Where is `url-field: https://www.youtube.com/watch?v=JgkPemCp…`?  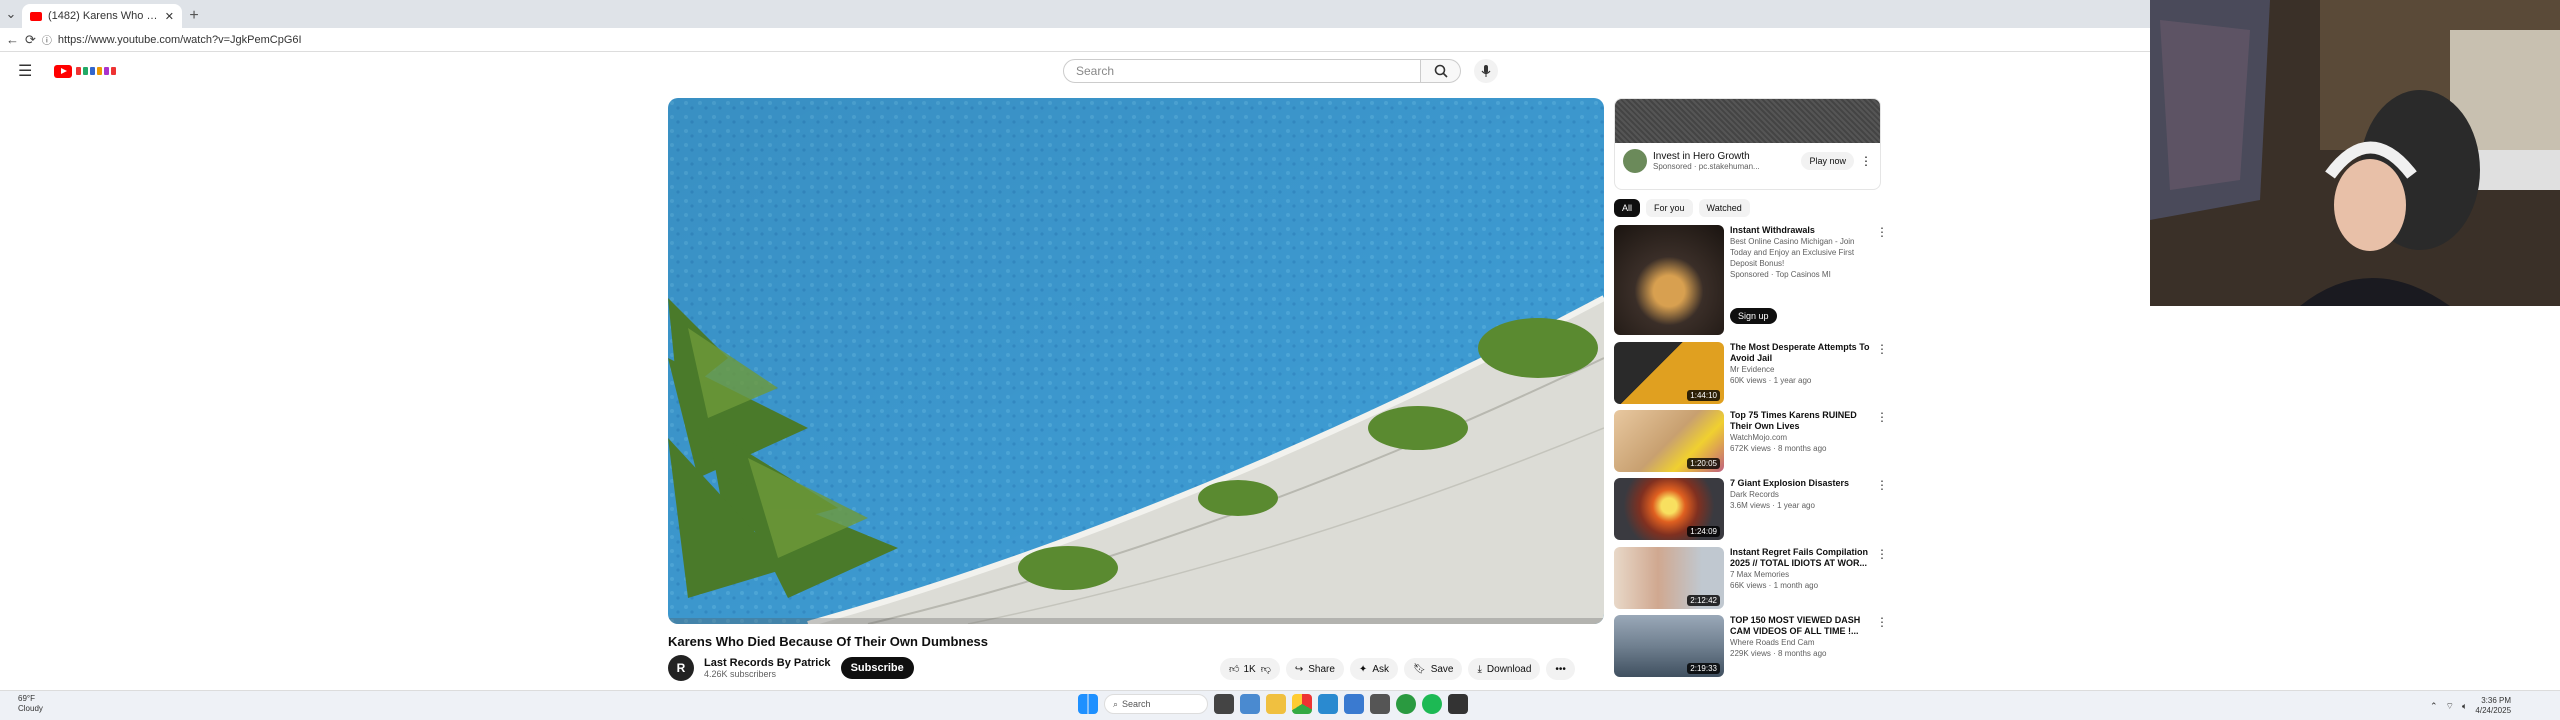
url-field: https://www.youtube.com/watch?v=JgkPemCp… is located at coordinates (180, 40).